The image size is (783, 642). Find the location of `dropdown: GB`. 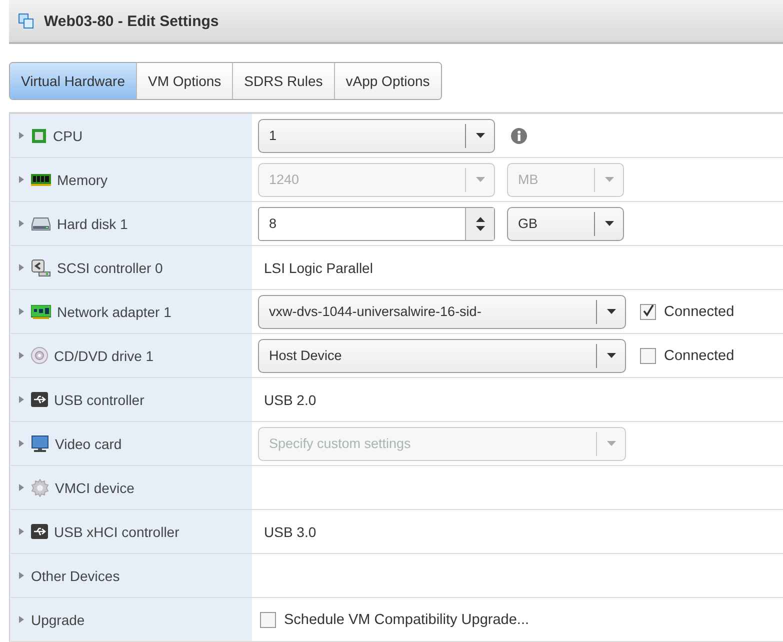

dropdown: GB is located at coordinates (565, 223).